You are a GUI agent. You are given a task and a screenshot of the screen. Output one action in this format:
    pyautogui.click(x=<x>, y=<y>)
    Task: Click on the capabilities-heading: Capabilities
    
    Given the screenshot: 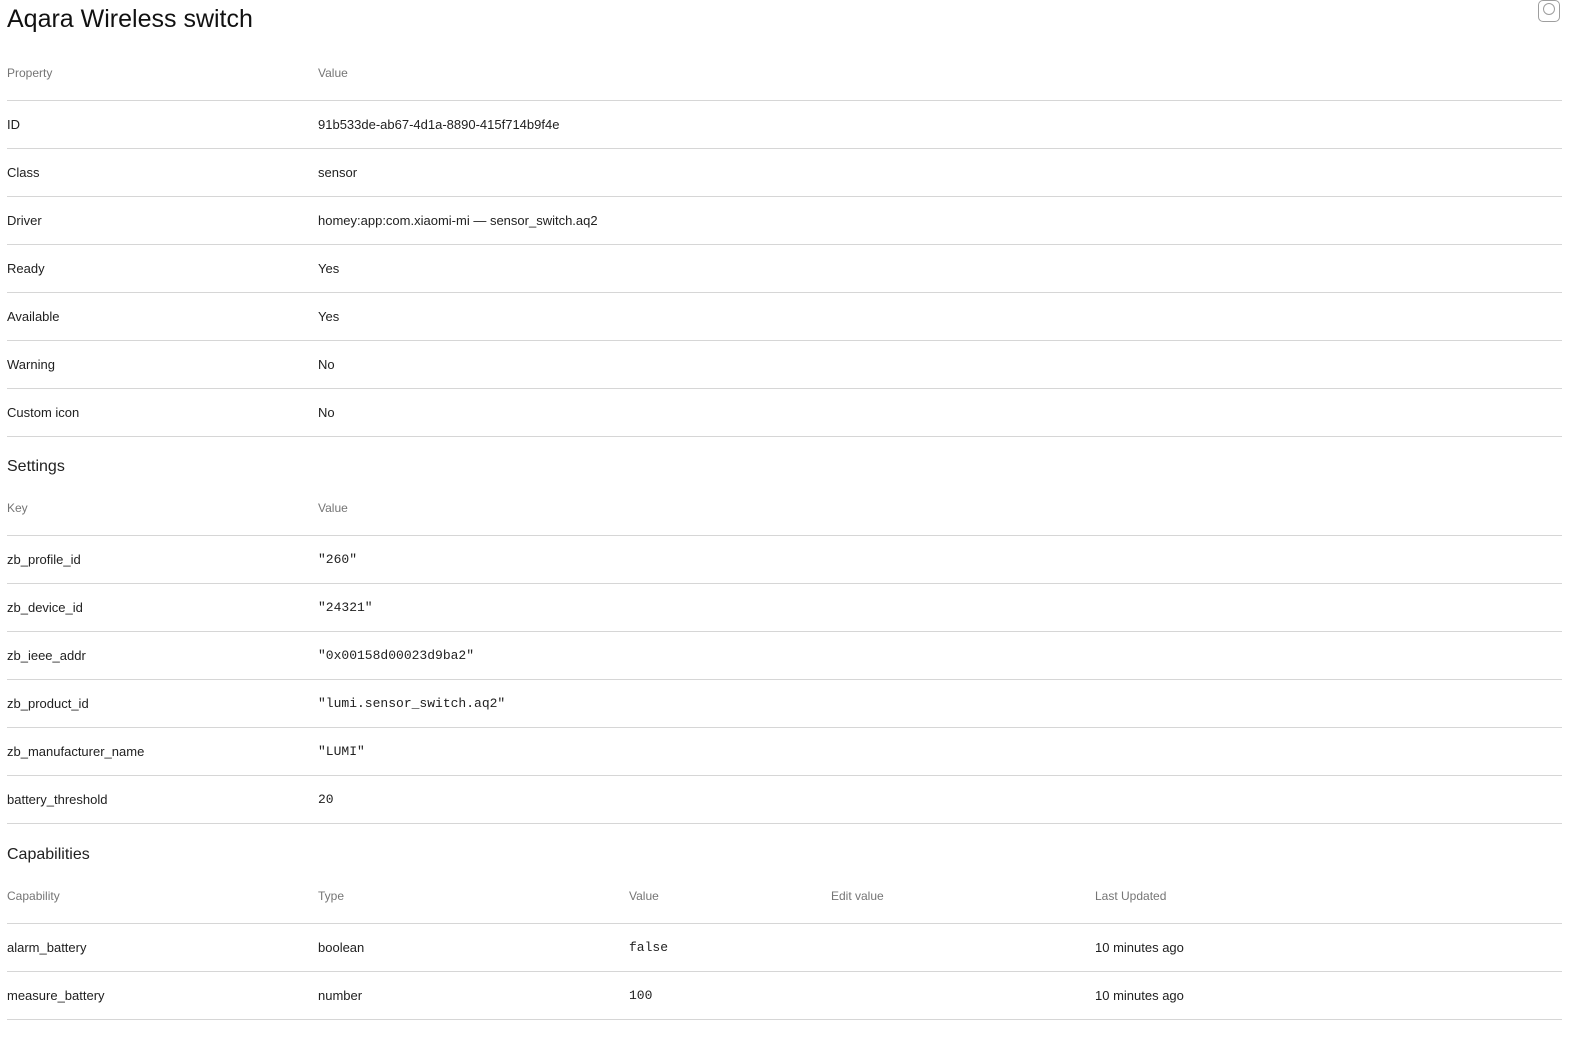 What is the action you would take?
    pyautogui.click(x=48, y=854)
    